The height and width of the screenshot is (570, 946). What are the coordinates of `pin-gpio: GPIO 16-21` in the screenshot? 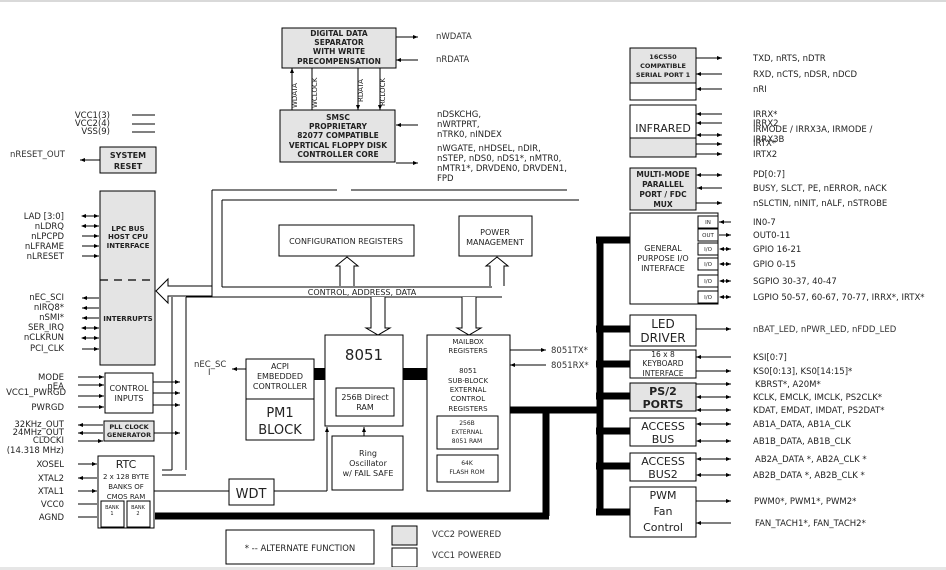 It's located at (777, 250).